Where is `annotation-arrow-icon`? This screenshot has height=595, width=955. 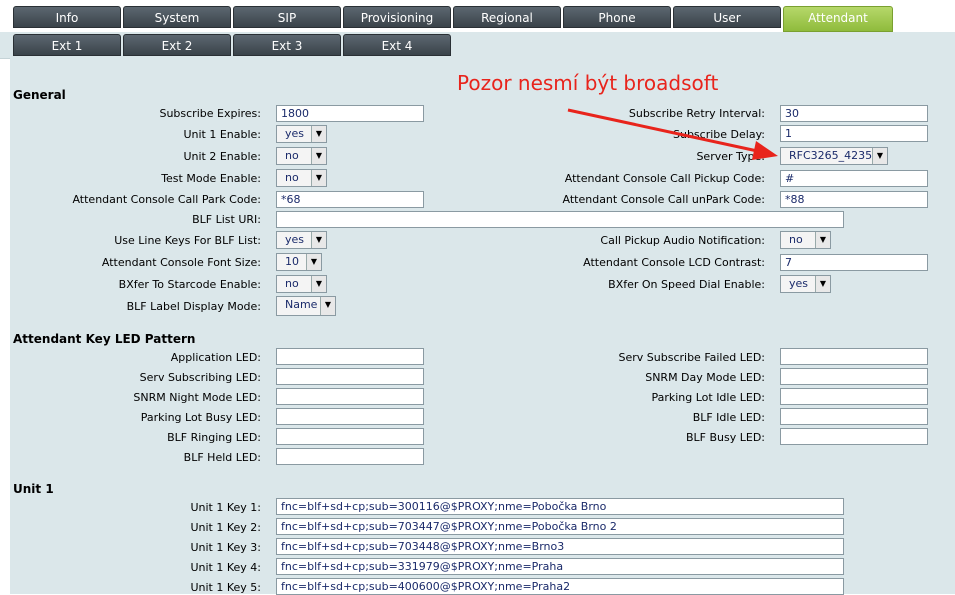
annotation-arrow-icon is located at coordinates (672, 134).